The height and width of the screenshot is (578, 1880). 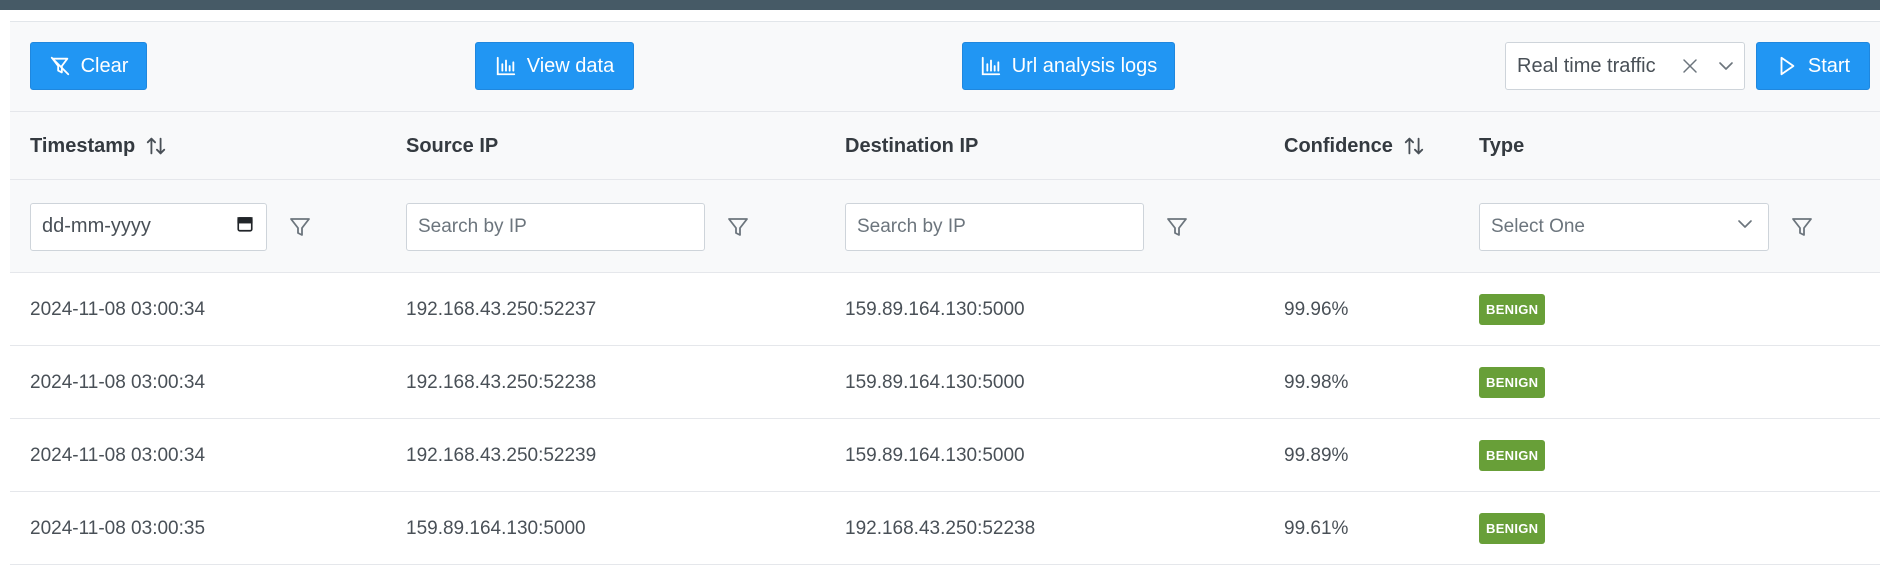 What do you see at coordinates (555, 226) in the screenshot?
I see `source-ip-search-input: Search by IP` at bounding box center [555, 226].